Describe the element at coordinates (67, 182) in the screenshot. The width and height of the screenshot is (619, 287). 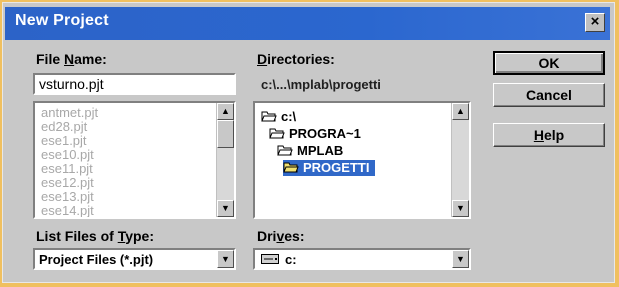
I see `list-item: ese12.pjt` at that location.